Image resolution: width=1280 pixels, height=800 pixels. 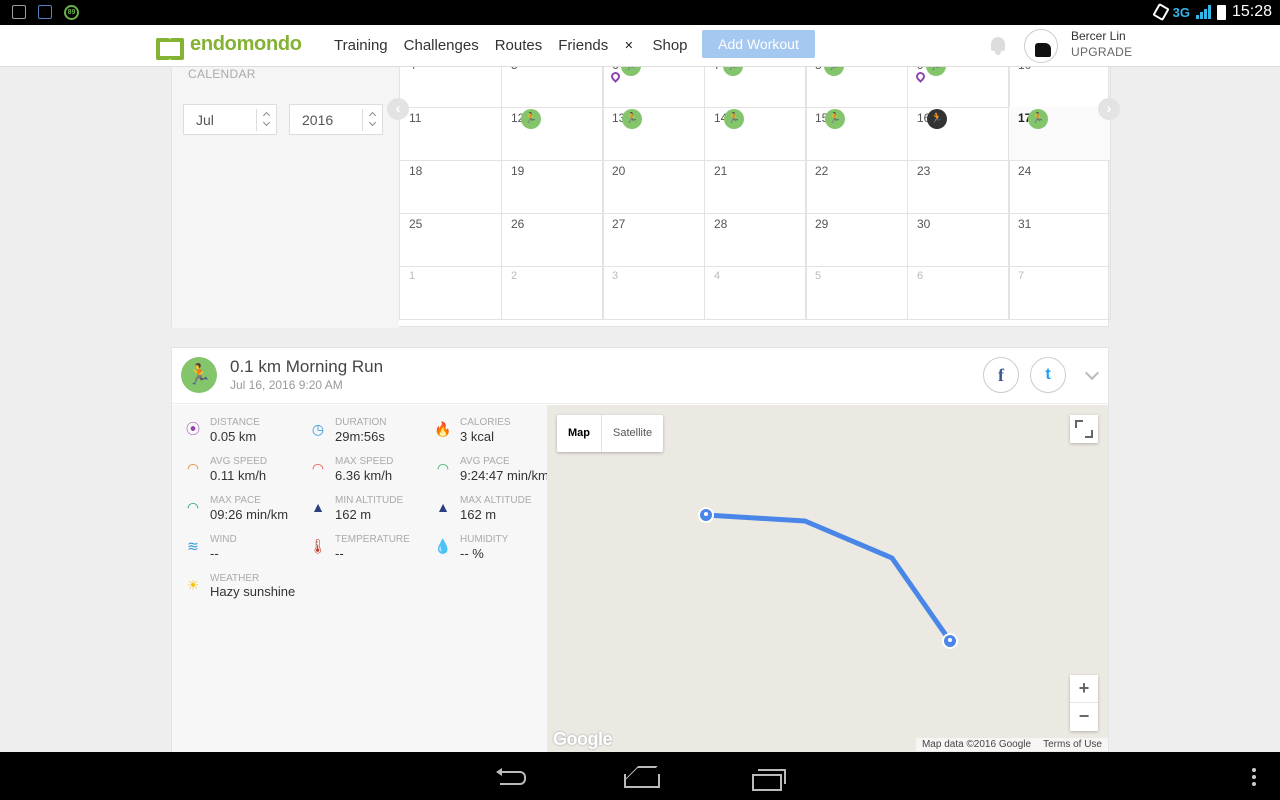 I want to click on map-type-map-button: Map, so click(x=579, y=433).